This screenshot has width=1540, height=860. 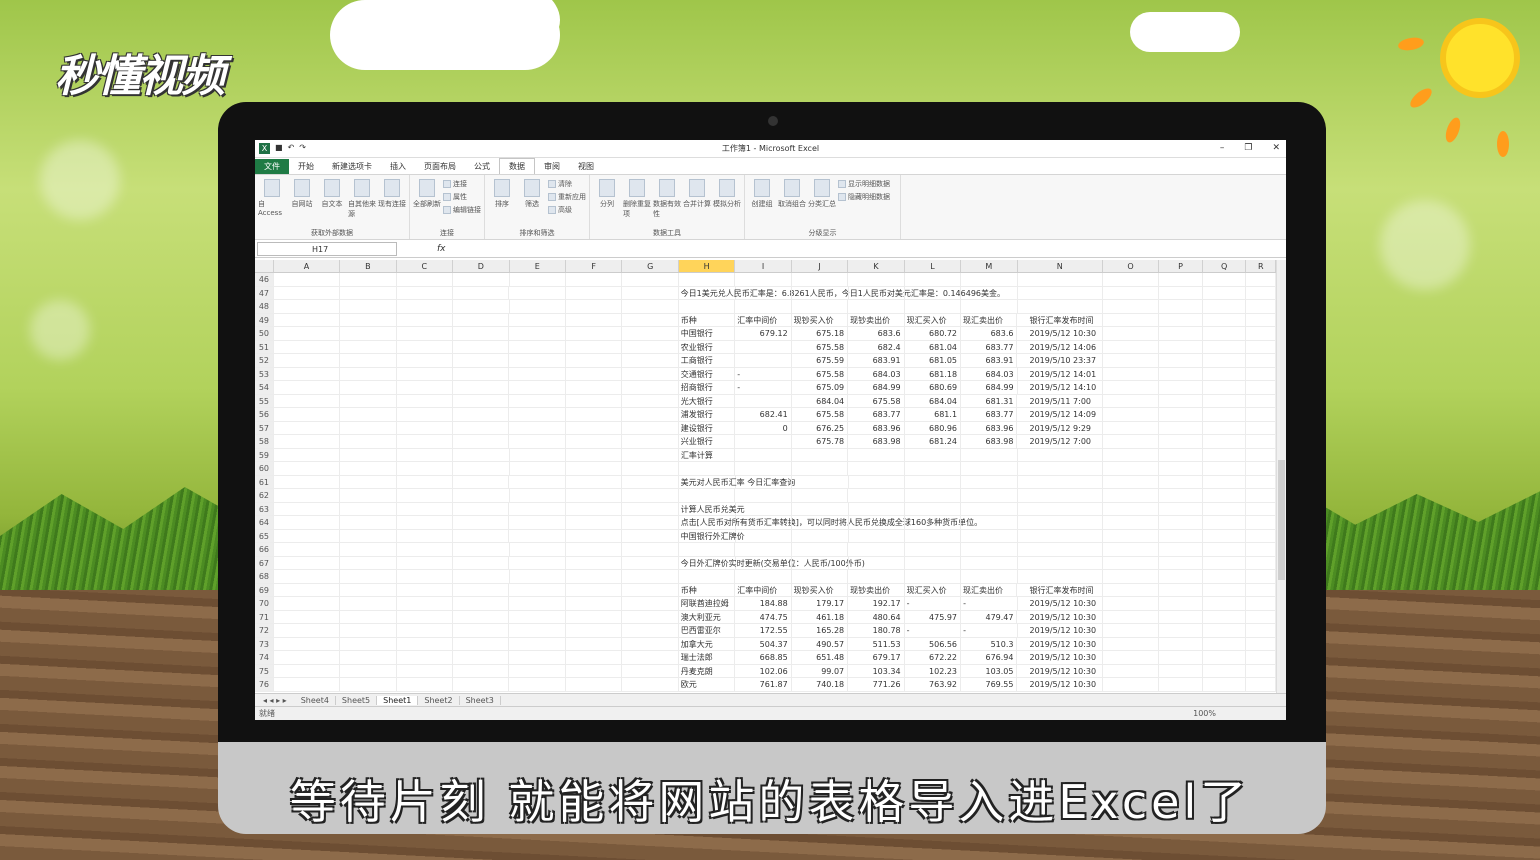 I want to click on cell: 99.07, so click(x=820, y=670).